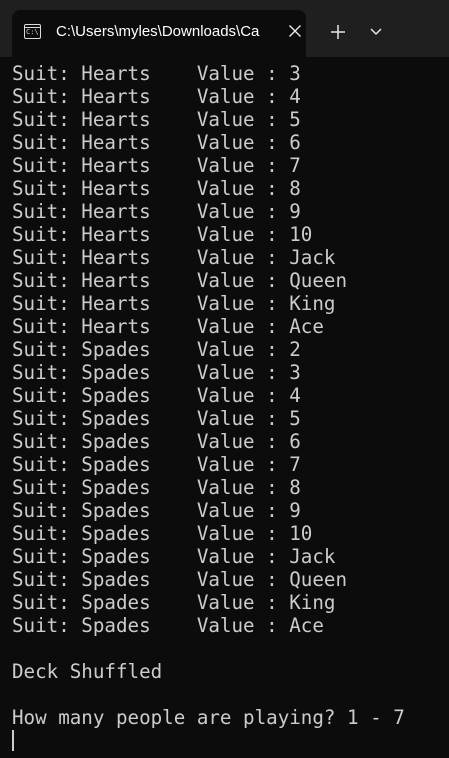  What do you see at coordinates (156, 441) in the screenshot?
I see `terminal-line: Suit: Spades Value : 6` at bounding box center [156, 441].